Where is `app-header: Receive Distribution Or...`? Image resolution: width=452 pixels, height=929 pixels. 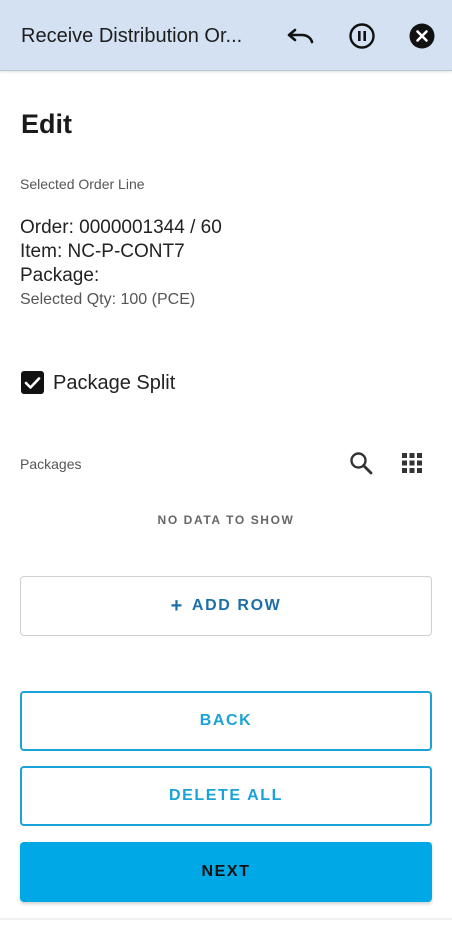 app-header: Receive Distribution Or... is located at coordinates (226, 35).